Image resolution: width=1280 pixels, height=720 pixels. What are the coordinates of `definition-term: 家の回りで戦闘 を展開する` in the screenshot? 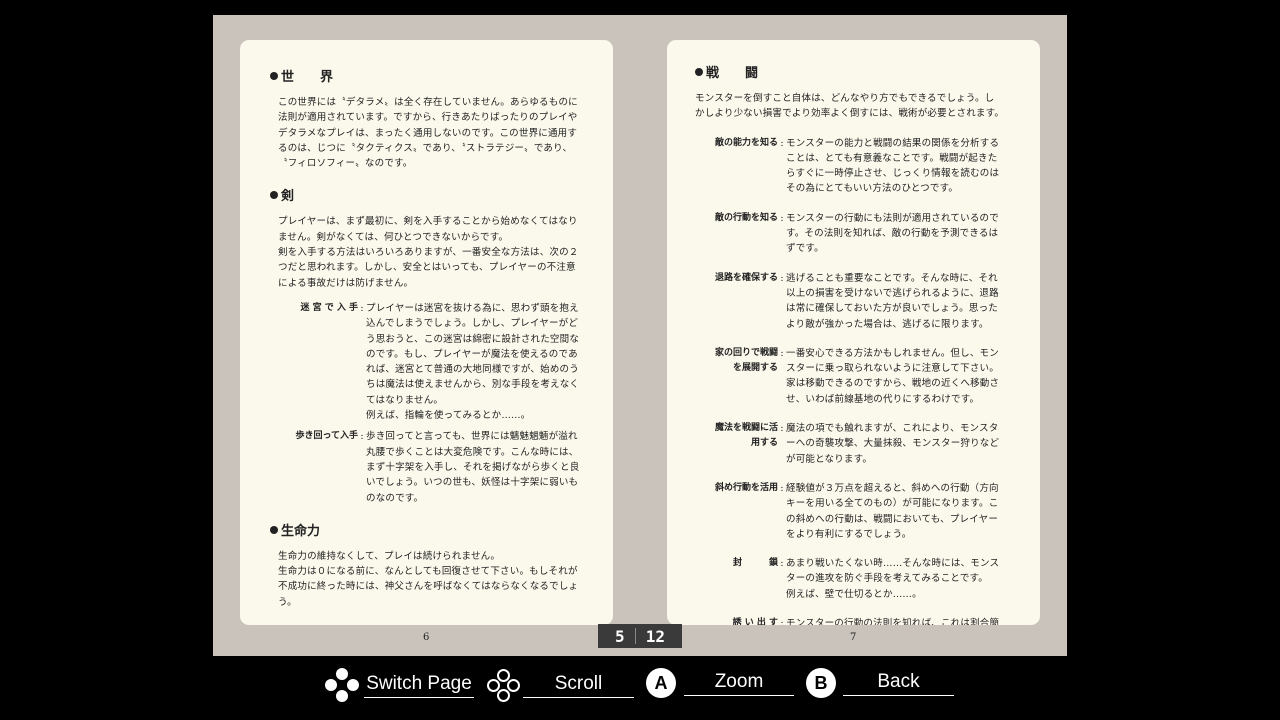 It's located at (746, 360).